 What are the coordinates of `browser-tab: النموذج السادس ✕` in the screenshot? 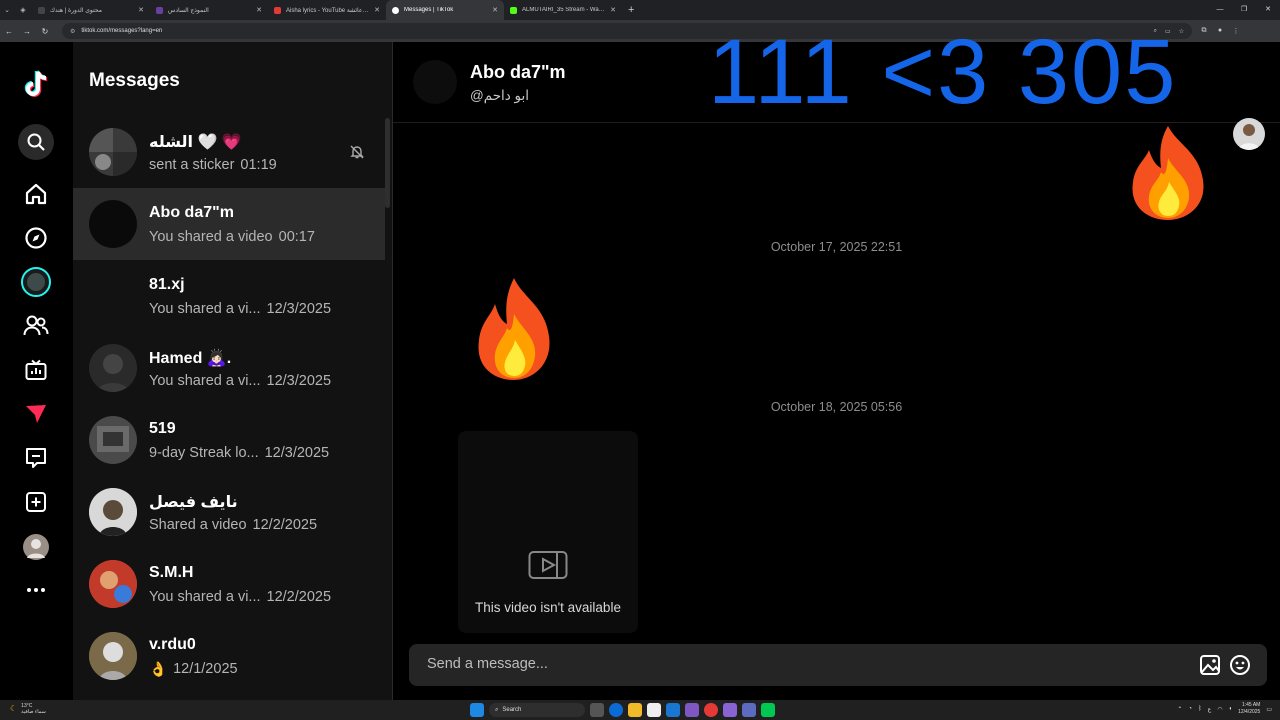 It's located at (209, 10).